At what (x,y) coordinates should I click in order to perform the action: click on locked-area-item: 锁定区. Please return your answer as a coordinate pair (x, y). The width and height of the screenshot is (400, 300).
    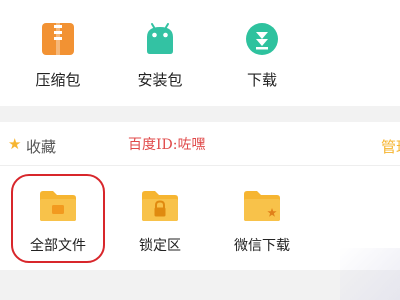
    Looking at the image, I should click on (160, 222).